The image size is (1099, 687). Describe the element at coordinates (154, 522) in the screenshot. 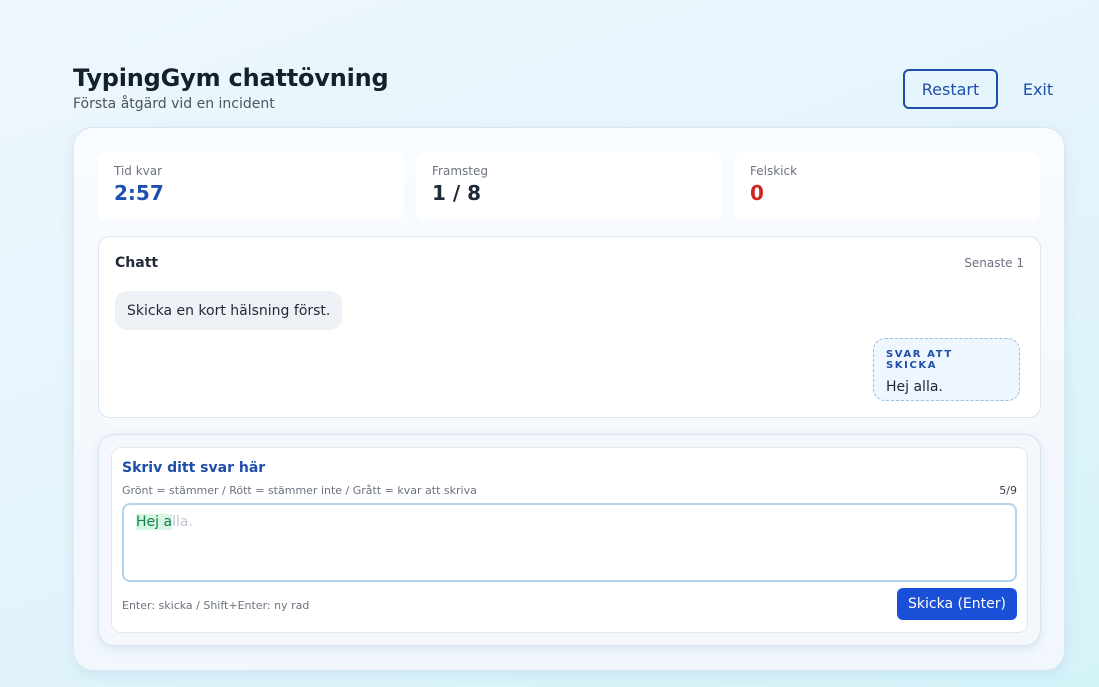

I see `typed-correct-text: Hej a` at that location.